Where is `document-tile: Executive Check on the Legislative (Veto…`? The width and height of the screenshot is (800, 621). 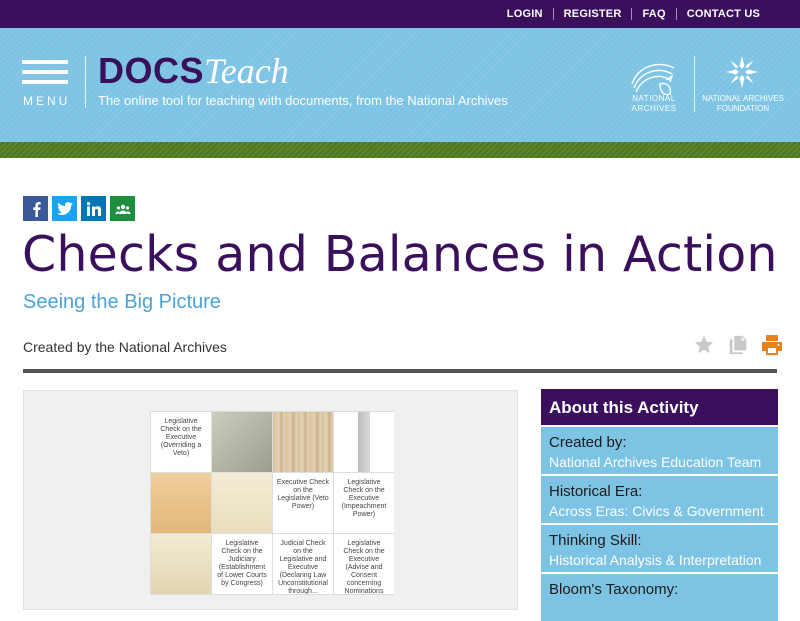
document-tile: Executive Check on the Legislative (Veto… is located at coordinates (303, 503).